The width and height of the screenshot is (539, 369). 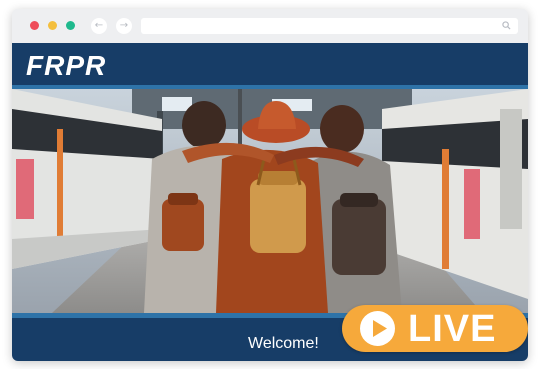 I want to click on site-logo: FRPR, so click(x=66, y=66).